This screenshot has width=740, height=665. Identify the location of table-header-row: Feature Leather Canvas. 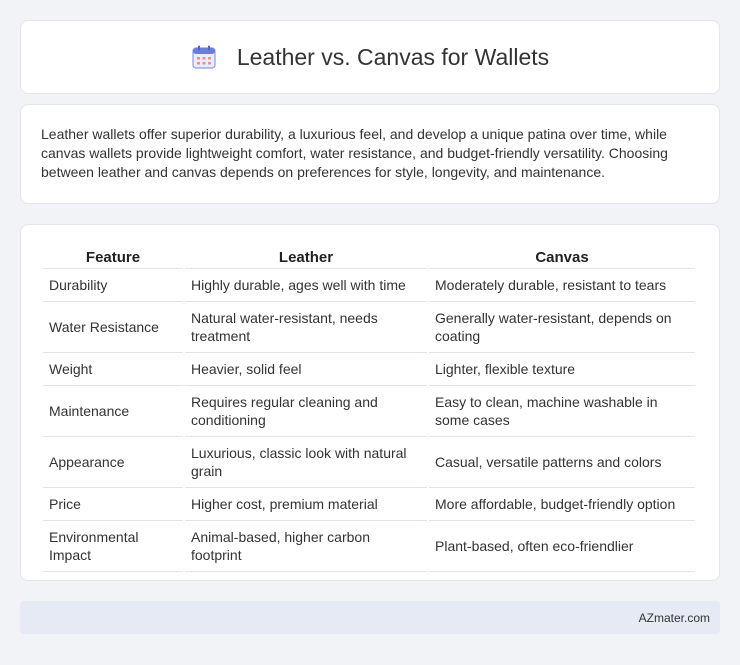
(369, 256).